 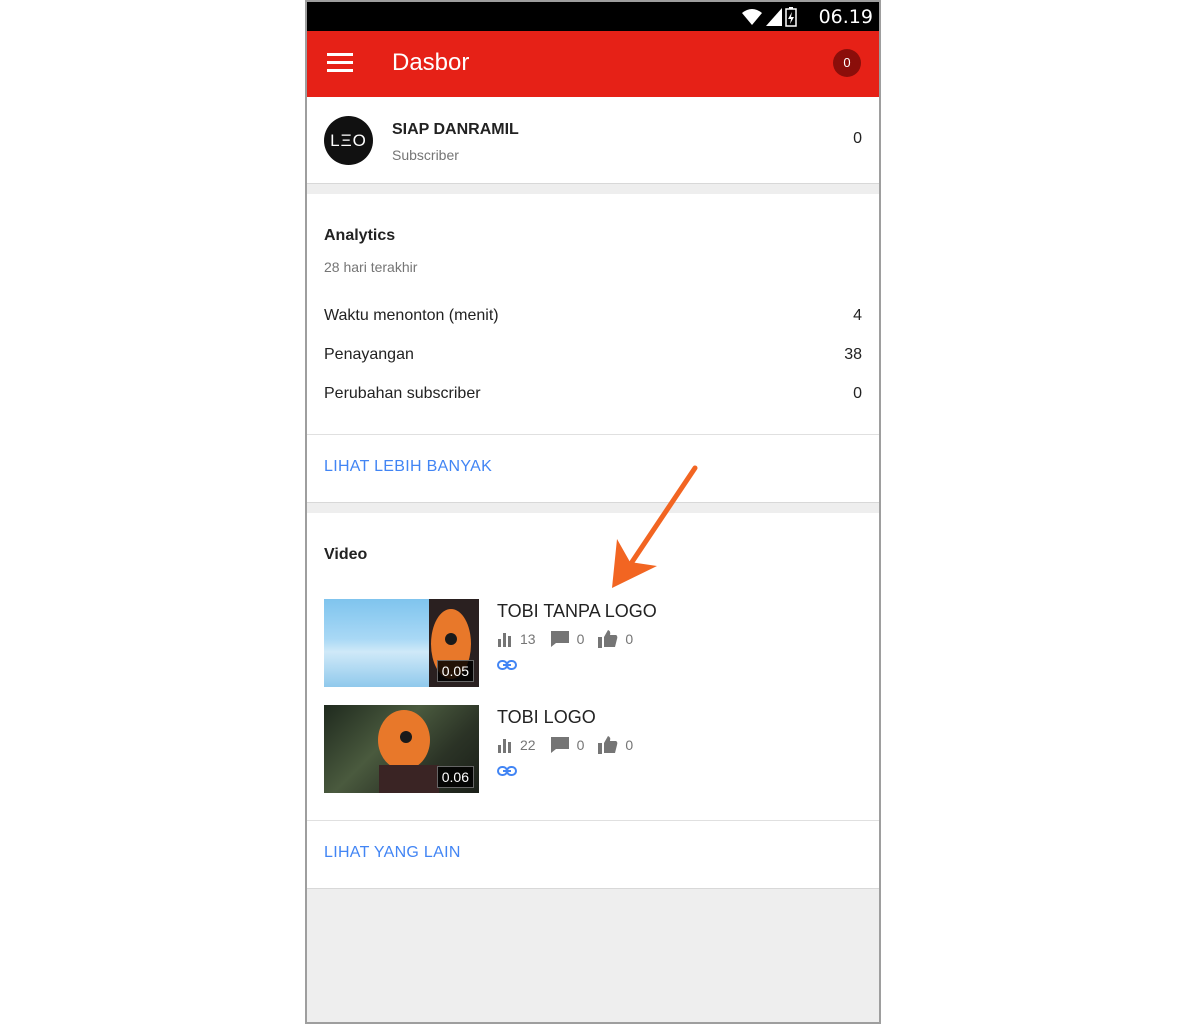 What do you see at coordinates (528, 639) in the screenshot?
I see `view-count: 13` at bounding box center [528, 639].